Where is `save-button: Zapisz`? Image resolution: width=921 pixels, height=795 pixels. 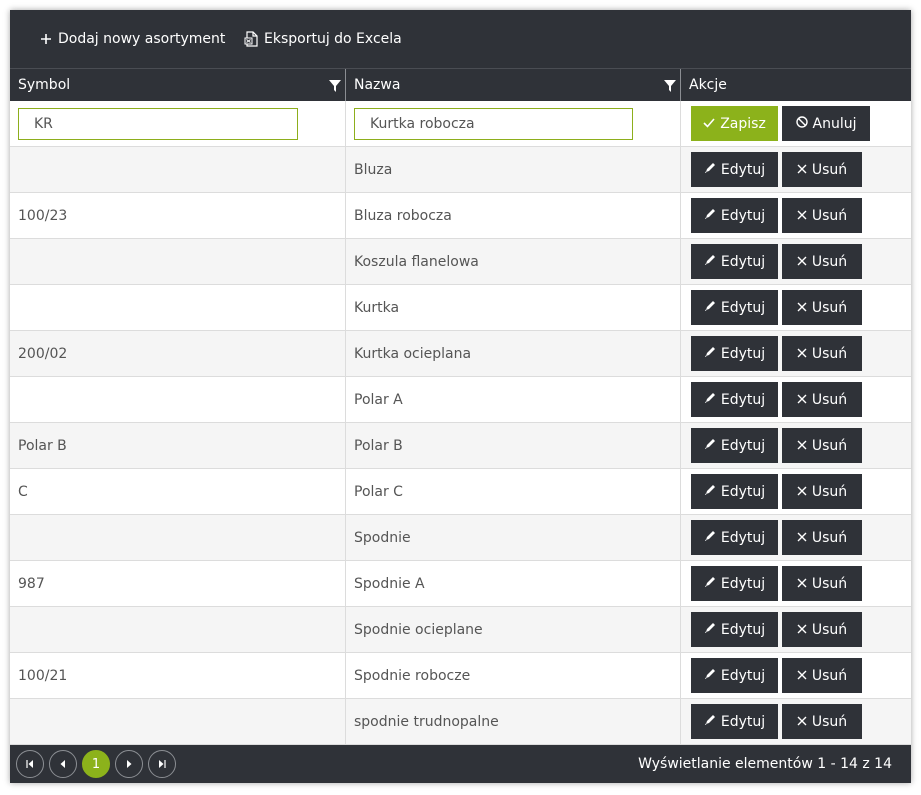
save-button: Zapisz is located at coordinates (734, 123).